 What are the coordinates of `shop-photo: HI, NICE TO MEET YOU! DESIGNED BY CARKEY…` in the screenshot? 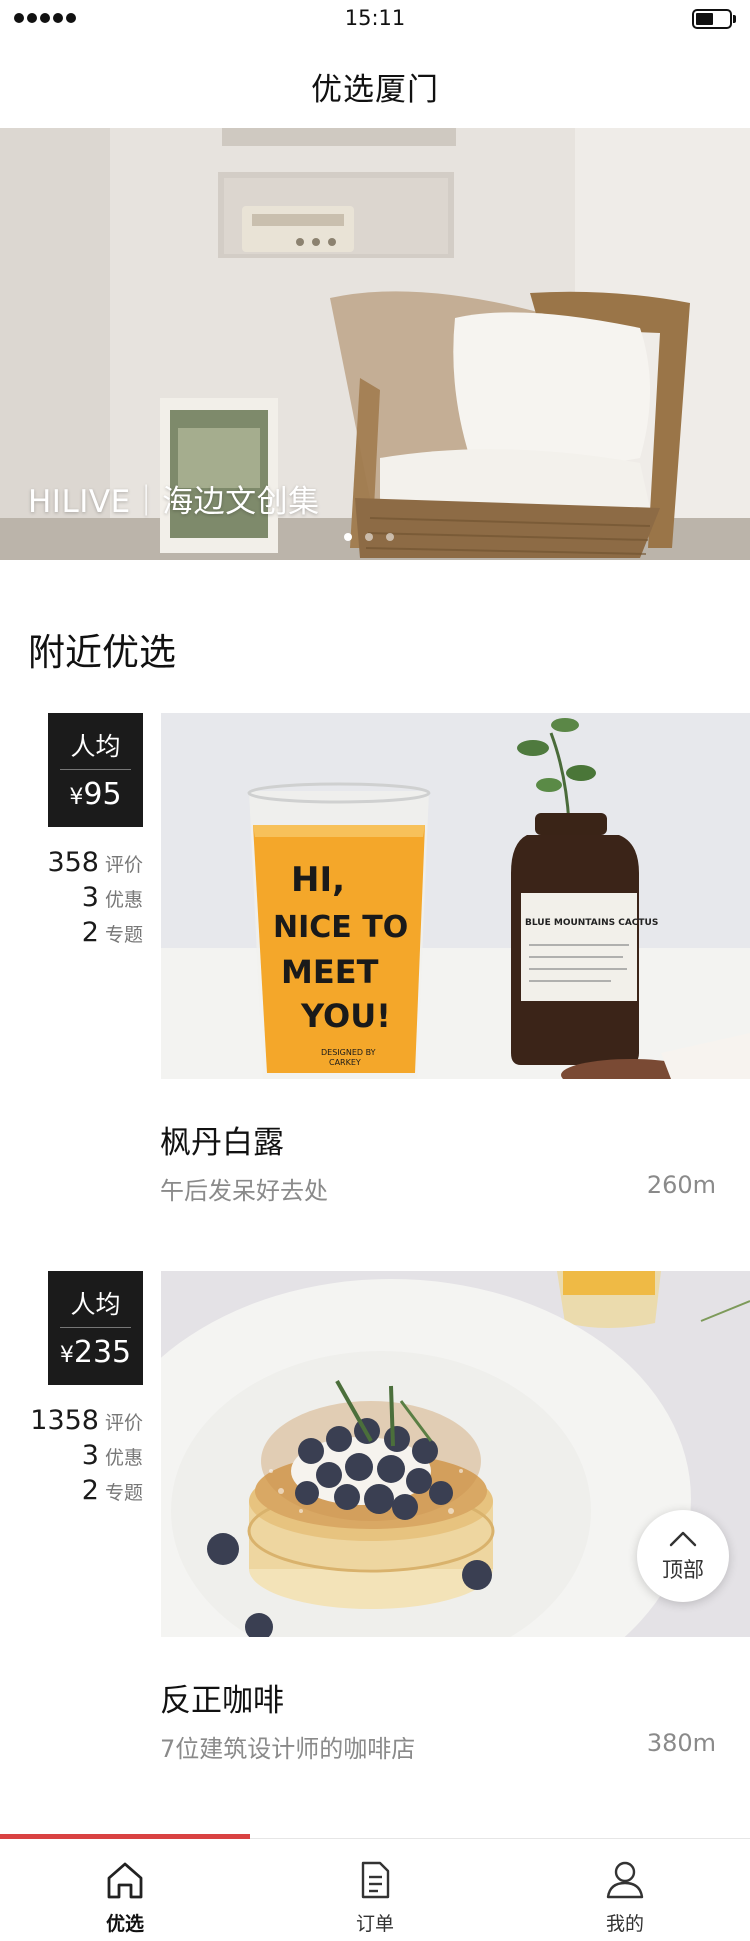 It's located at (455, 896).